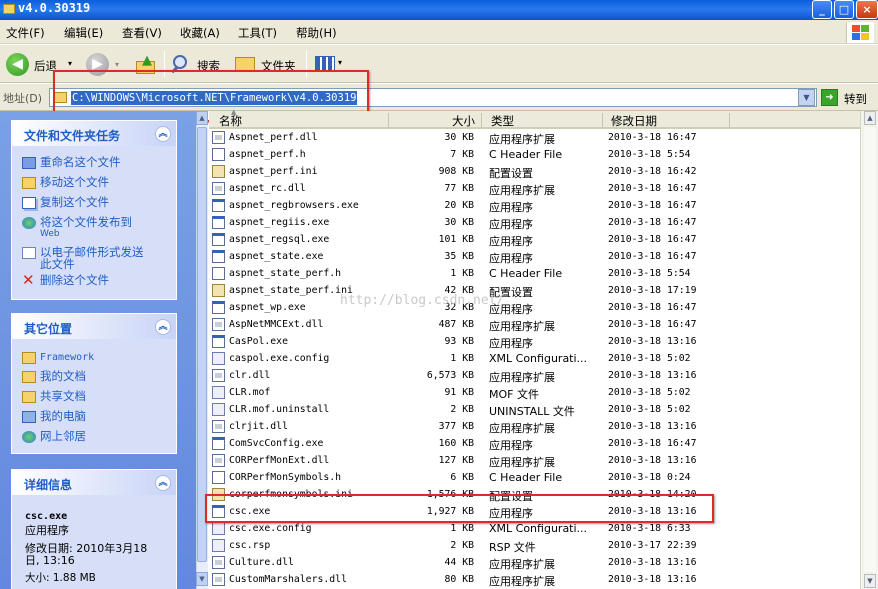  Describe the element at coordinates (534, 375) in the screenshot. I see `file-row: clr.dll 6,573 KB 应用程序扩展 2010-3-18 13:16` at that location.